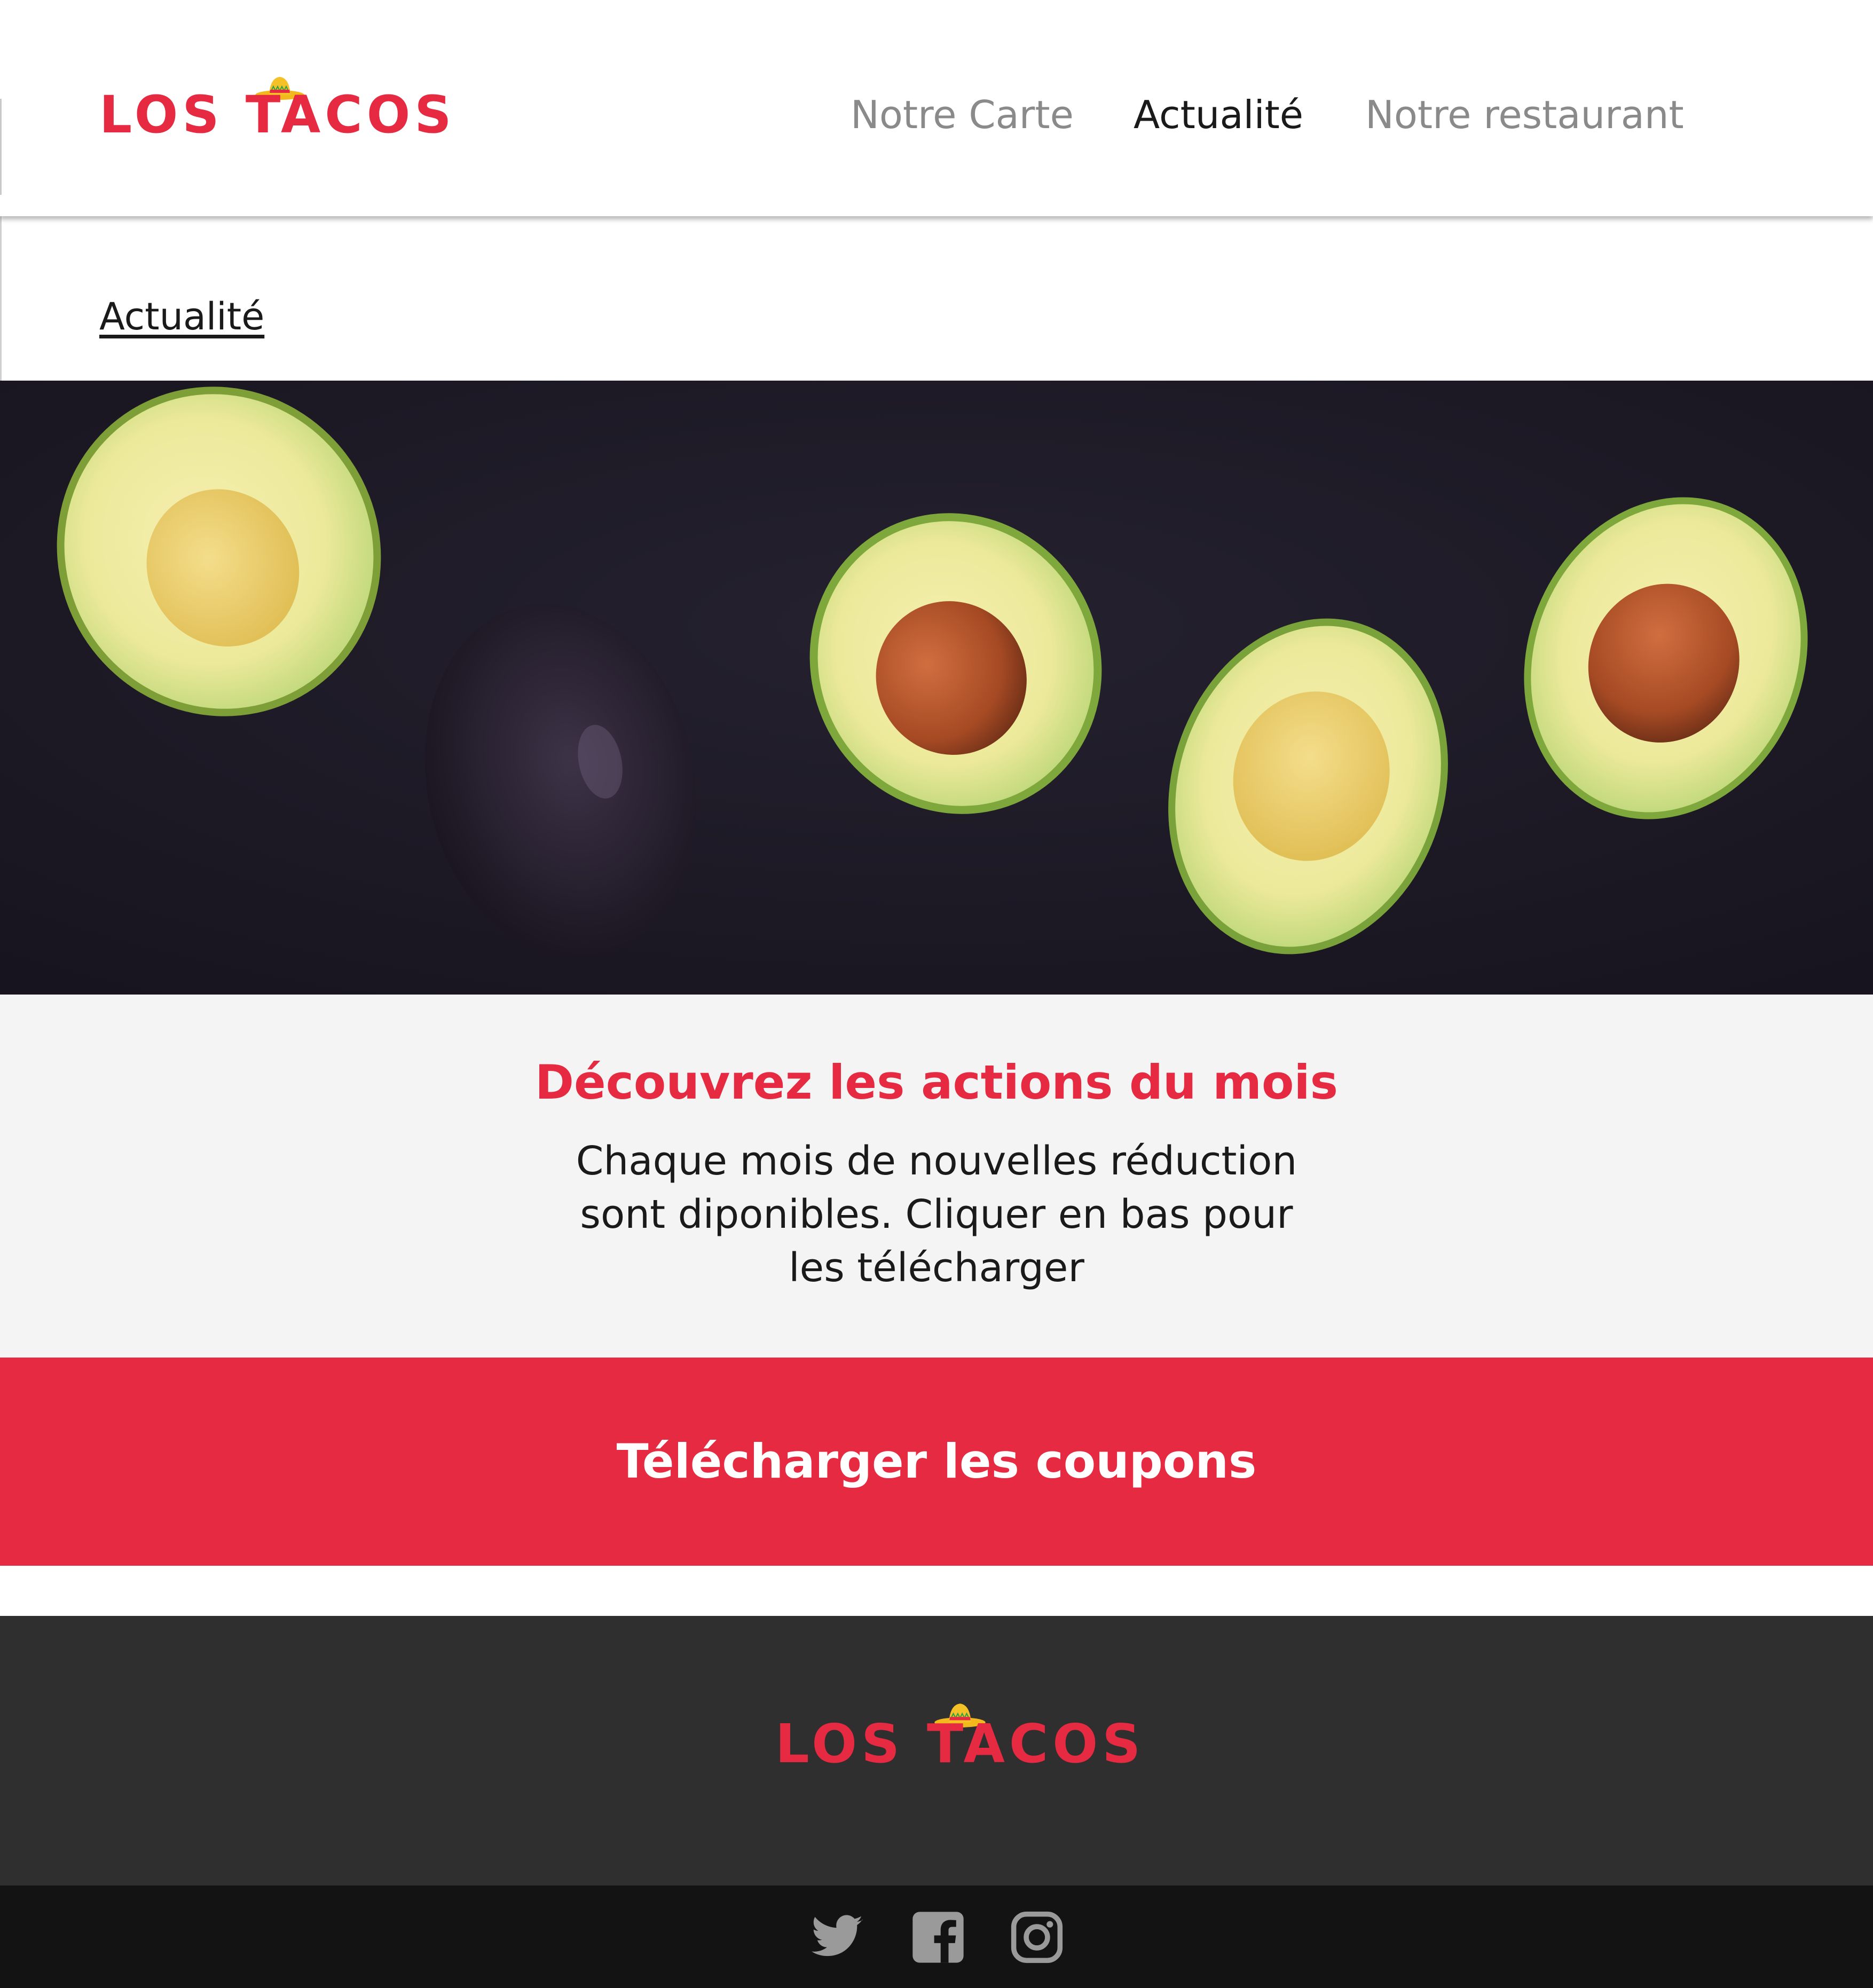 This screenshot has height=1988, width=1873. I want to click on footer-logo-text: LOS TACOS, so click(960, 1744).